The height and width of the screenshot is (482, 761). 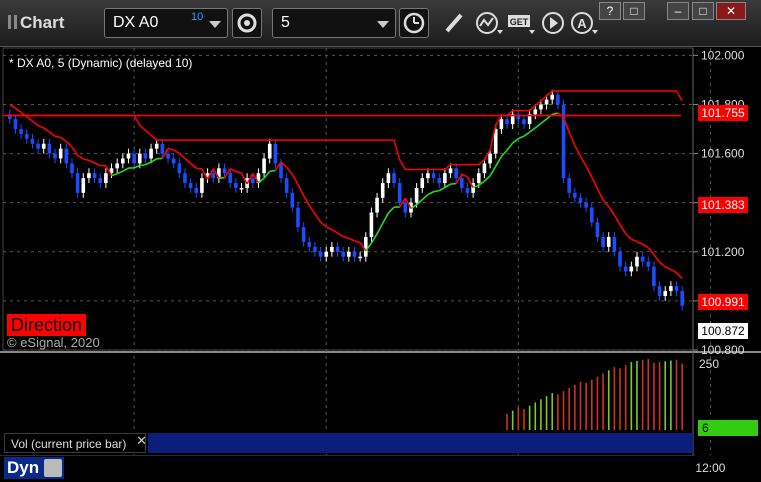 I want to click on study-title: * DX A0, 5 (Dynamic) (delayed 10), so click(x=100, y=63).